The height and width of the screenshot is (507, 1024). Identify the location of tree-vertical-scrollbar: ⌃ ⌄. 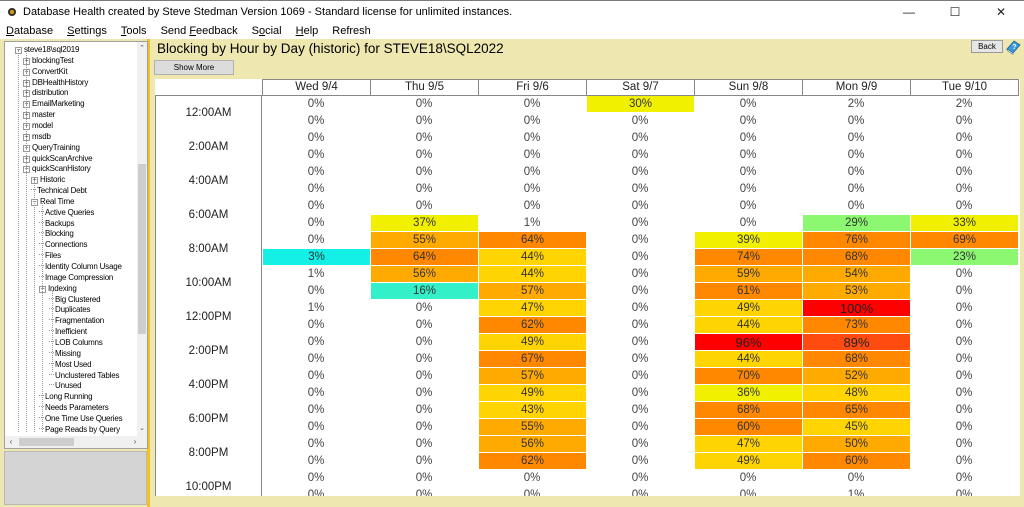
(142, 239).